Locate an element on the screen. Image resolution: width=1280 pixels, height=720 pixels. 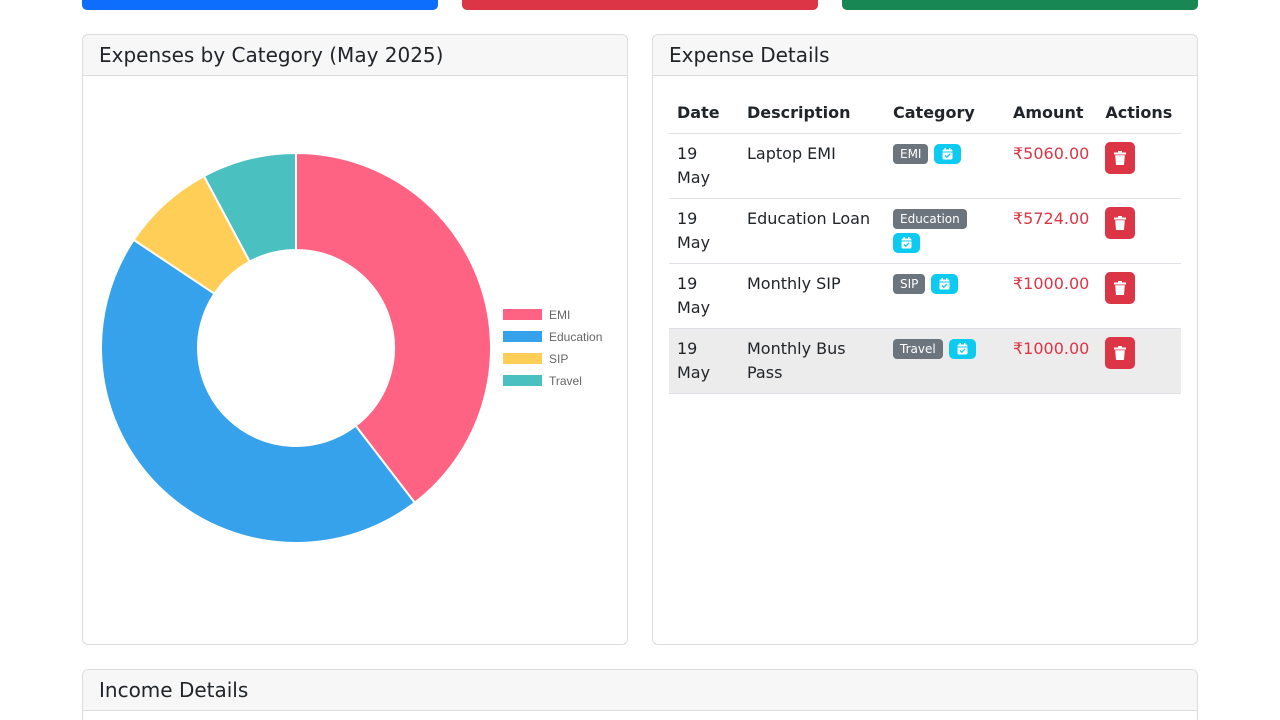
table-header-row: Date Description Category Amount Actions is located at coordinates (925, 112).